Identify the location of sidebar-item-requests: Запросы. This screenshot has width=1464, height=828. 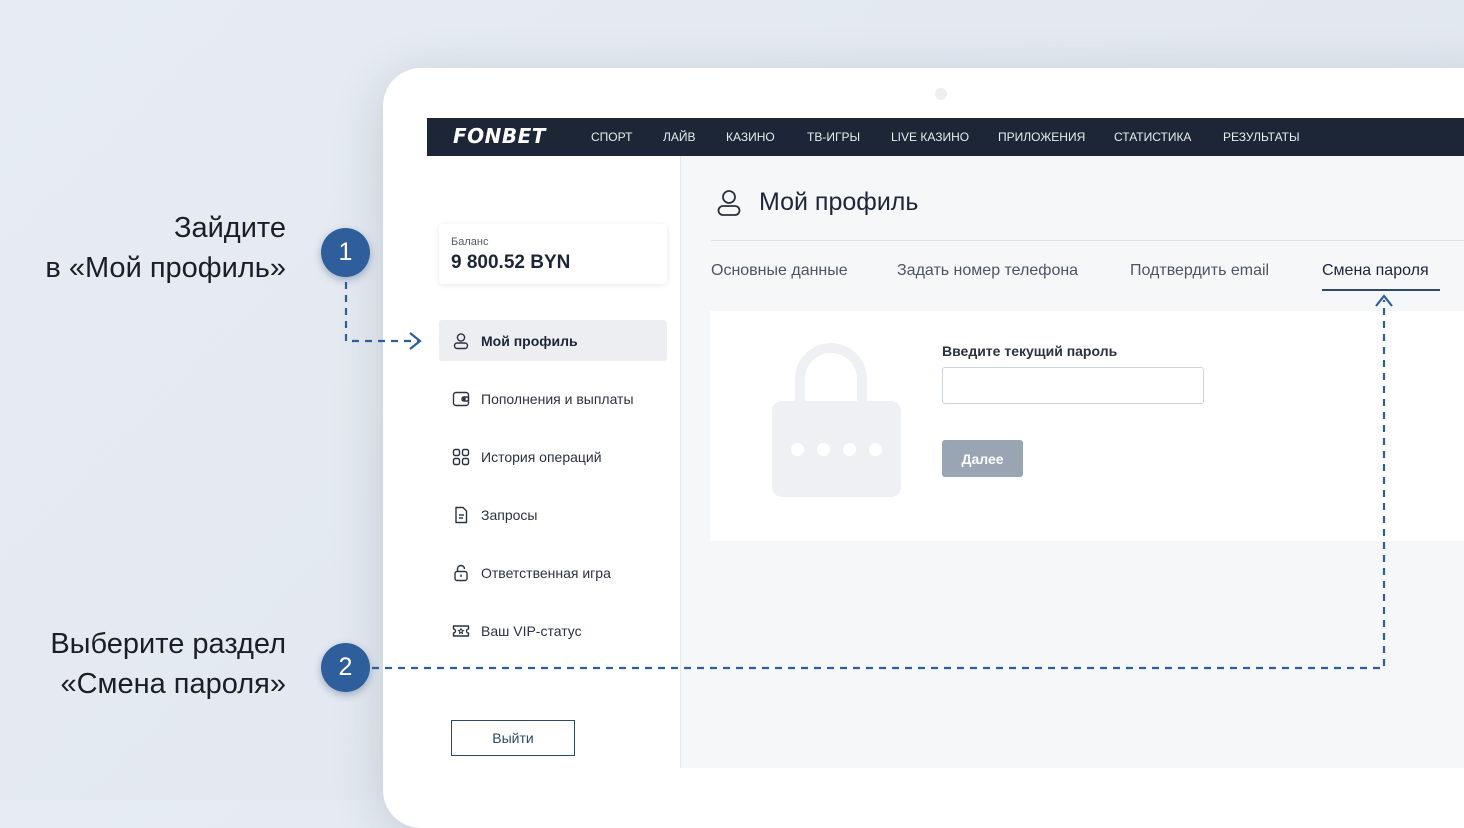
(553, 514).